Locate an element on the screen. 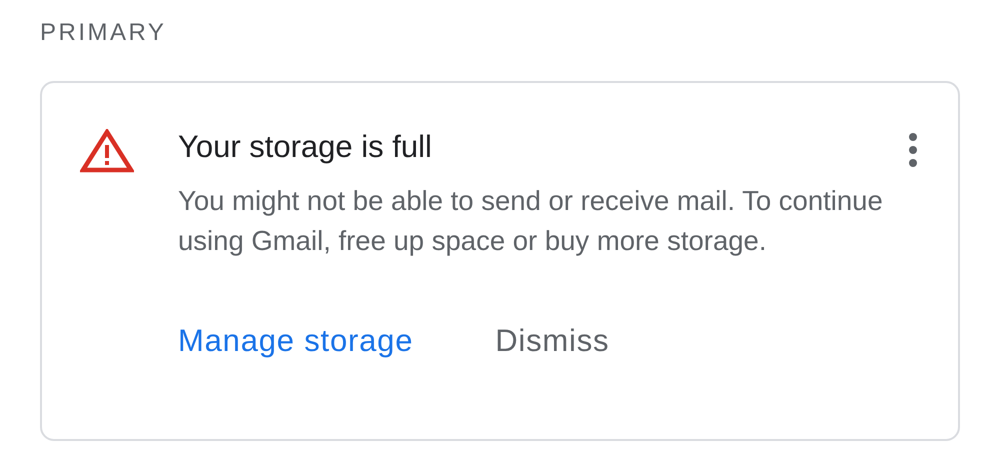 This screenshot has height=475, width=1000. more-options-icon is located at coordinates (913, 150).